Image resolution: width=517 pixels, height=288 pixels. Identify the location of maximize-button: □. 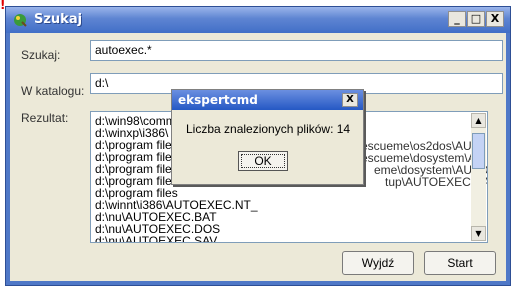
(476, 19).